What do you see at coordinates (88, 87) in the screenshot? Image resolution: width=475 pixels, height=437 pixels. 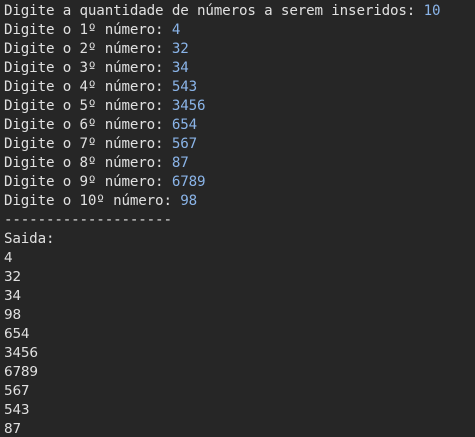 I see `prompt-text: Digite o 4º número:` at bounding box center [88, 87].